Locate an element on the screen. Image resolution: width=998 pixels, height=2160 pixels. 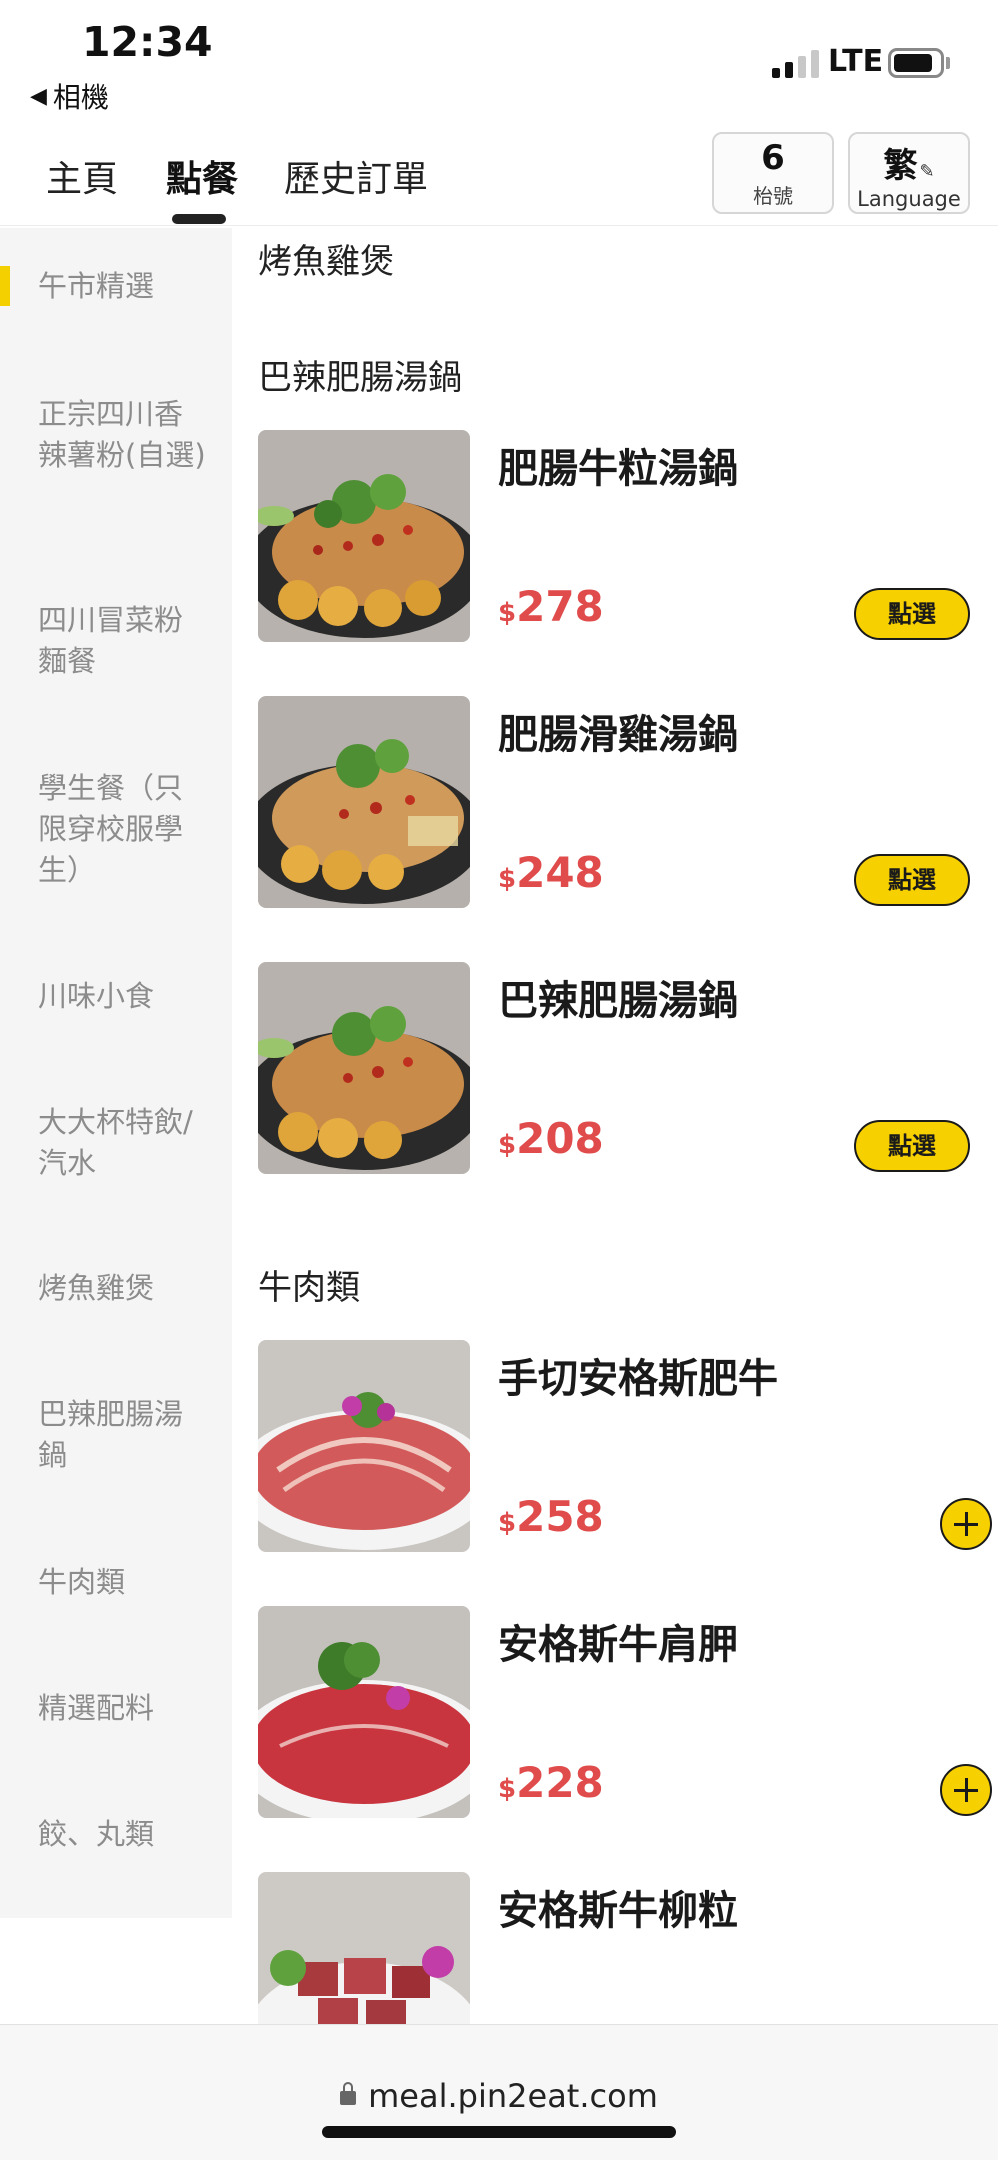
status-bar: 12:34 ◀ 相機 LTE is located at coordinates (499, 60).